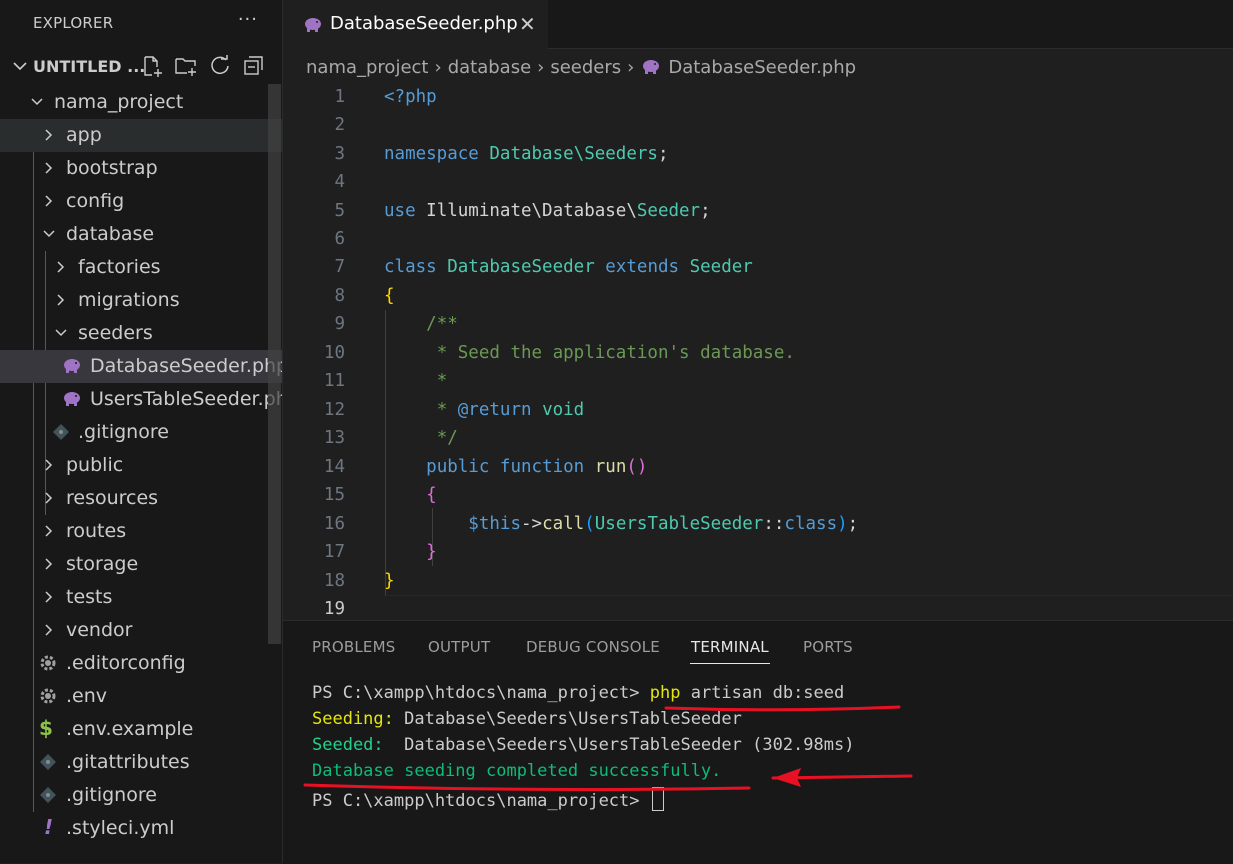  I want to click on tree-item-config: config, so click(141, 201).